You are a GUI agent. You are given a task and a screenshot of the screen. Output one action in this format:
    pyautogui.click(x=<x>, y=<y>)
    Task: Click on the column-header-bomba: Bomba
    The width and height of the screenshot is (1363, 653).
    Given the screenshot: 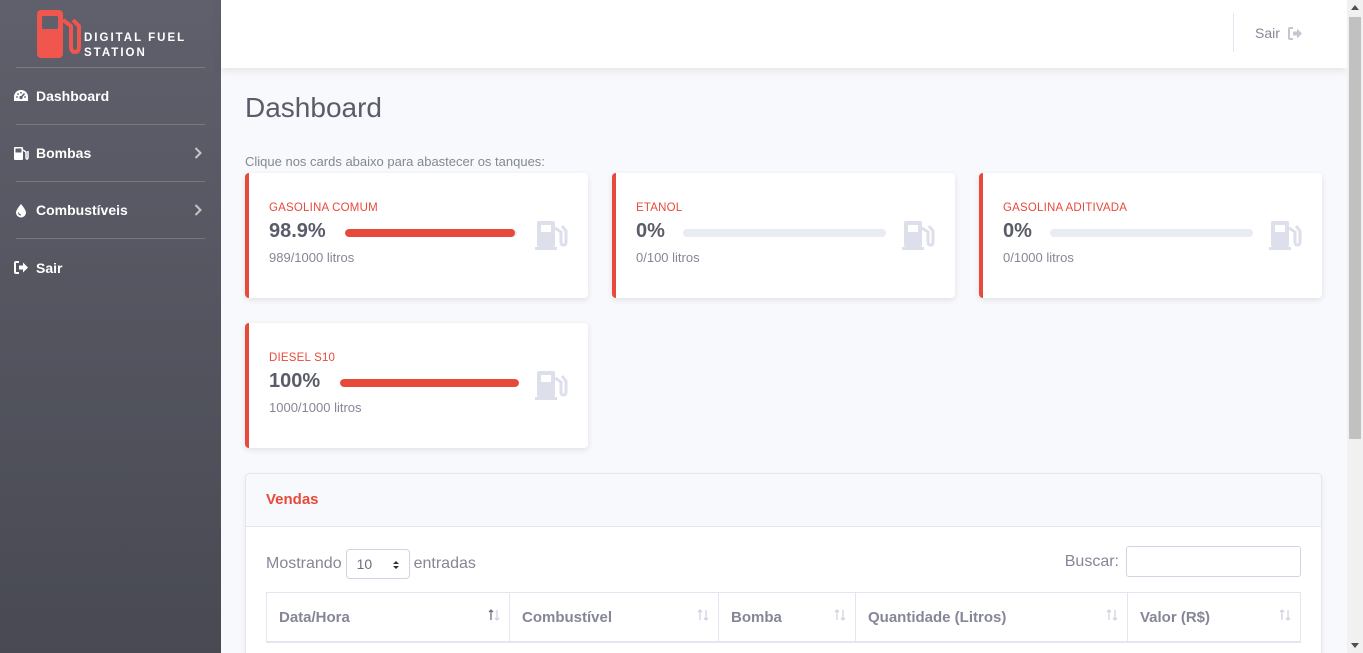 What is the action you would take?
    pyautogui.click(x=787, y=617)
    